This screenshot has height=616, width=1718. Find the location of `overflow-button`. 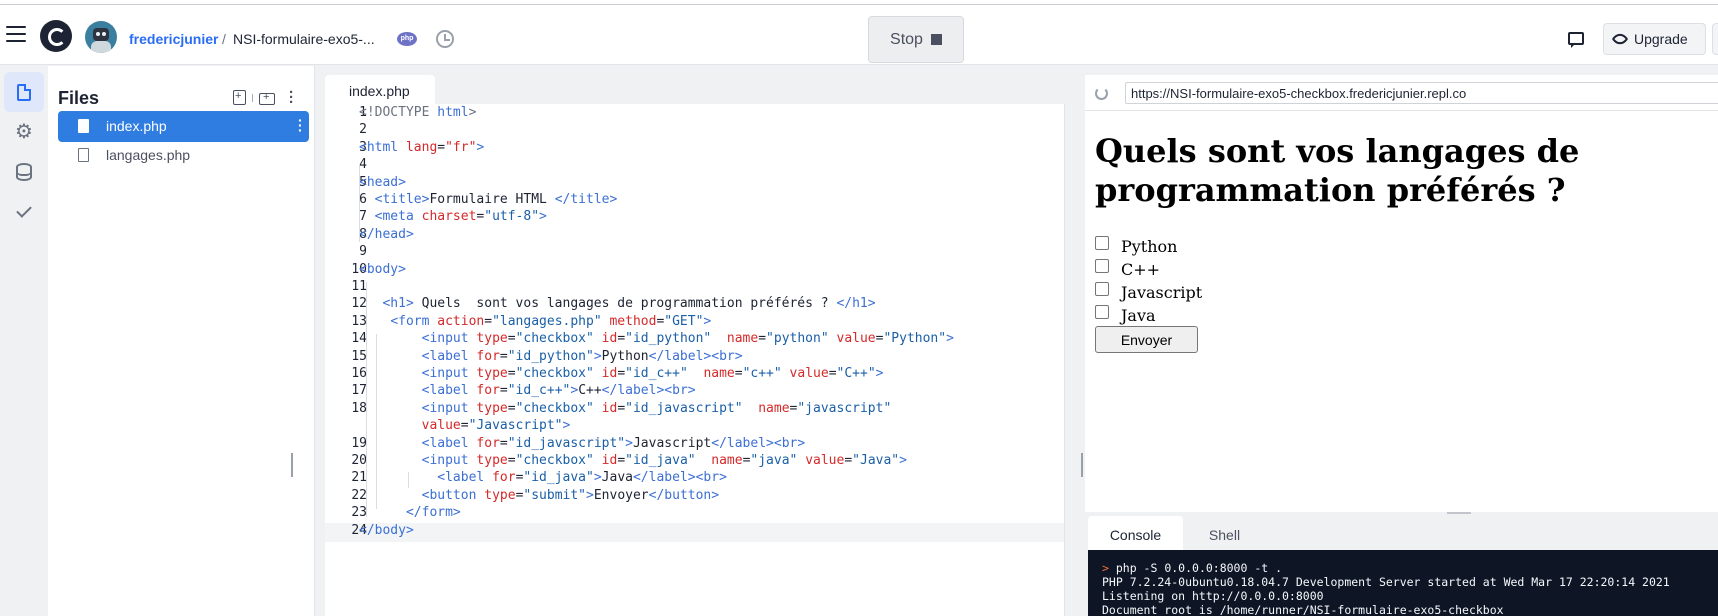

overflow-button is located at coordinates (1715, 39).